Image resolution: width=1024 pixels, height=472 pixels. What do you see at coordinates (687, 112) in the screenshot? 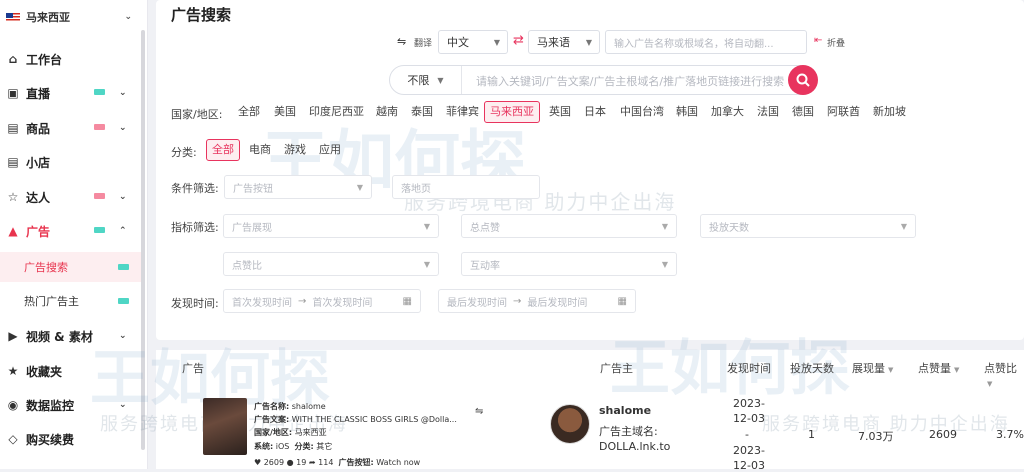
I see `region-chip: 韩国` at bounding box center [687, 112].